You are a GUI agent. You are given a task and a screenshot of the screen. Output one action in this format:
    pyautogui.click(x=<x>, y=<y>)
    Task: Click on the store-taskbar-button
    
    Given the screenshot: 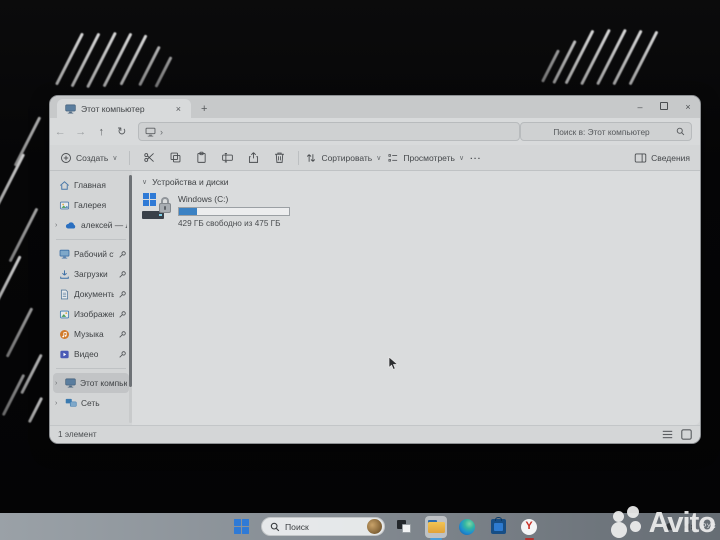 What is the action you would take?
    pyautogui.click(x=498, y=527)
    